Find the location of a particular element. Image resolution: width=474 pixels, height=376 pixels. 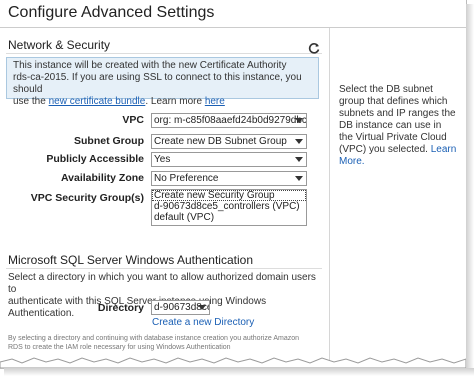

torn-edge is located at coordinates (233, 362).